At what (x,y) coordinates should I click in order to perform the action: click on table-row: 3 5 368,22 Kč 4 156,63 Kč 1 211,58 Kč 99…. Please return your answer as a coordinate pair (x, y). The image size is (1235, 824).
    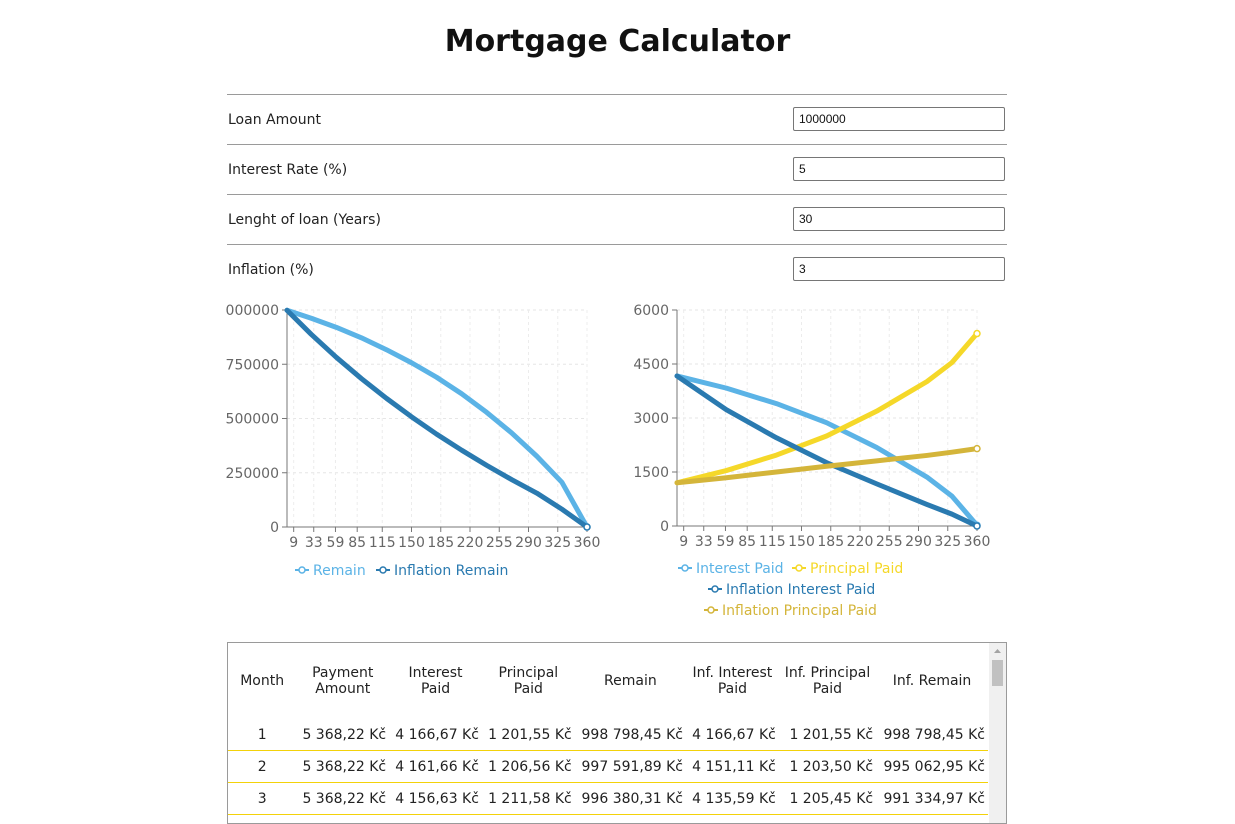
    Looking at the image, I should click on (608, 799).